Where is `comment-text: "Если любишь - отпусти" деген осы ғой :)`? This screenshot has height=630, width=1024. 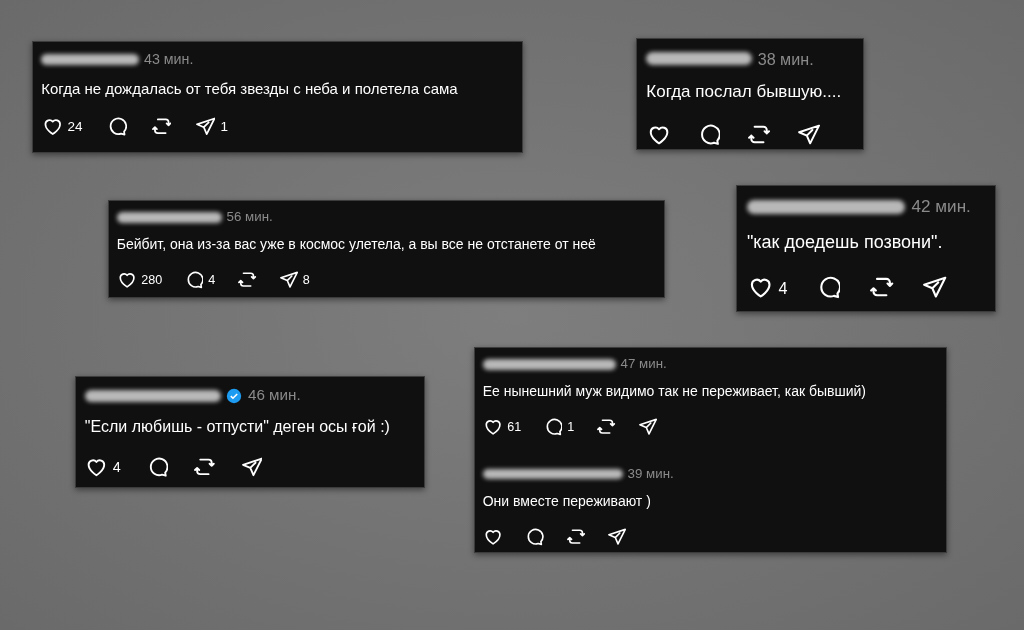
comment-text: "Если любишь - отпусти" деген осы ғой :) is located at coordinates (237, 427).